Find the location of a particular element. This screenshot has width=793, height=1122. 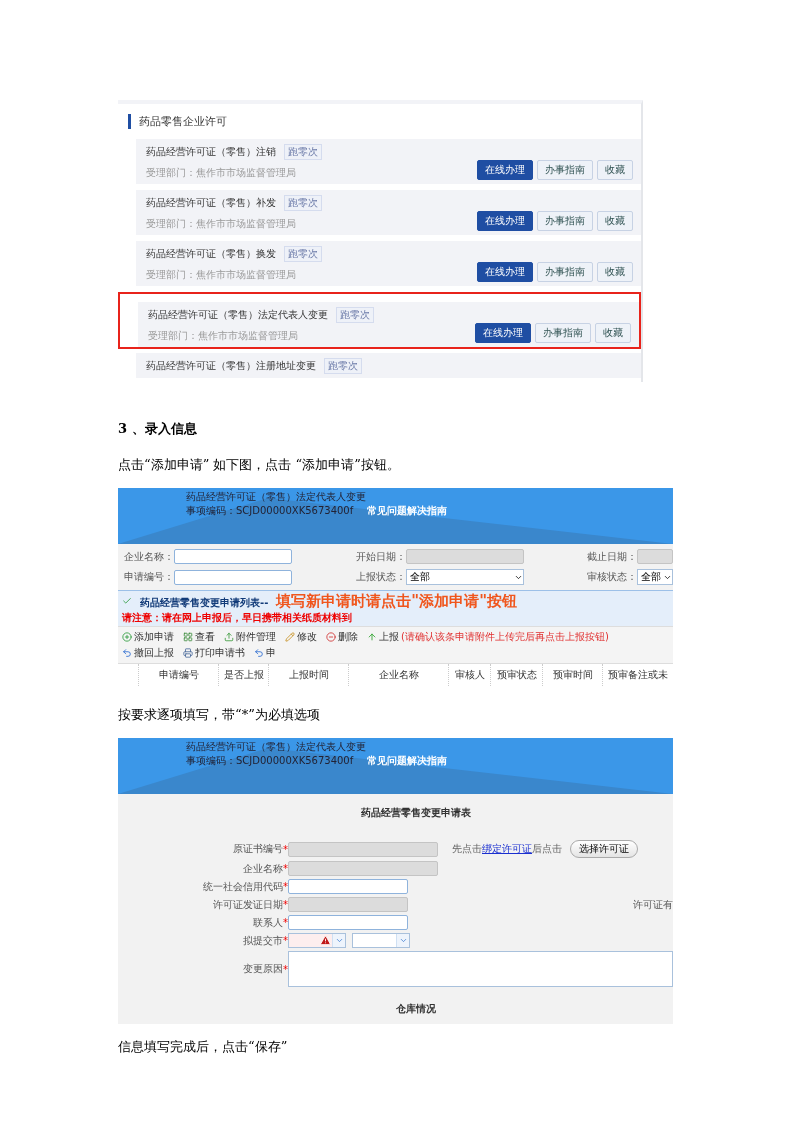

column-header: 企业名称 is located at coordinates (398, 675).